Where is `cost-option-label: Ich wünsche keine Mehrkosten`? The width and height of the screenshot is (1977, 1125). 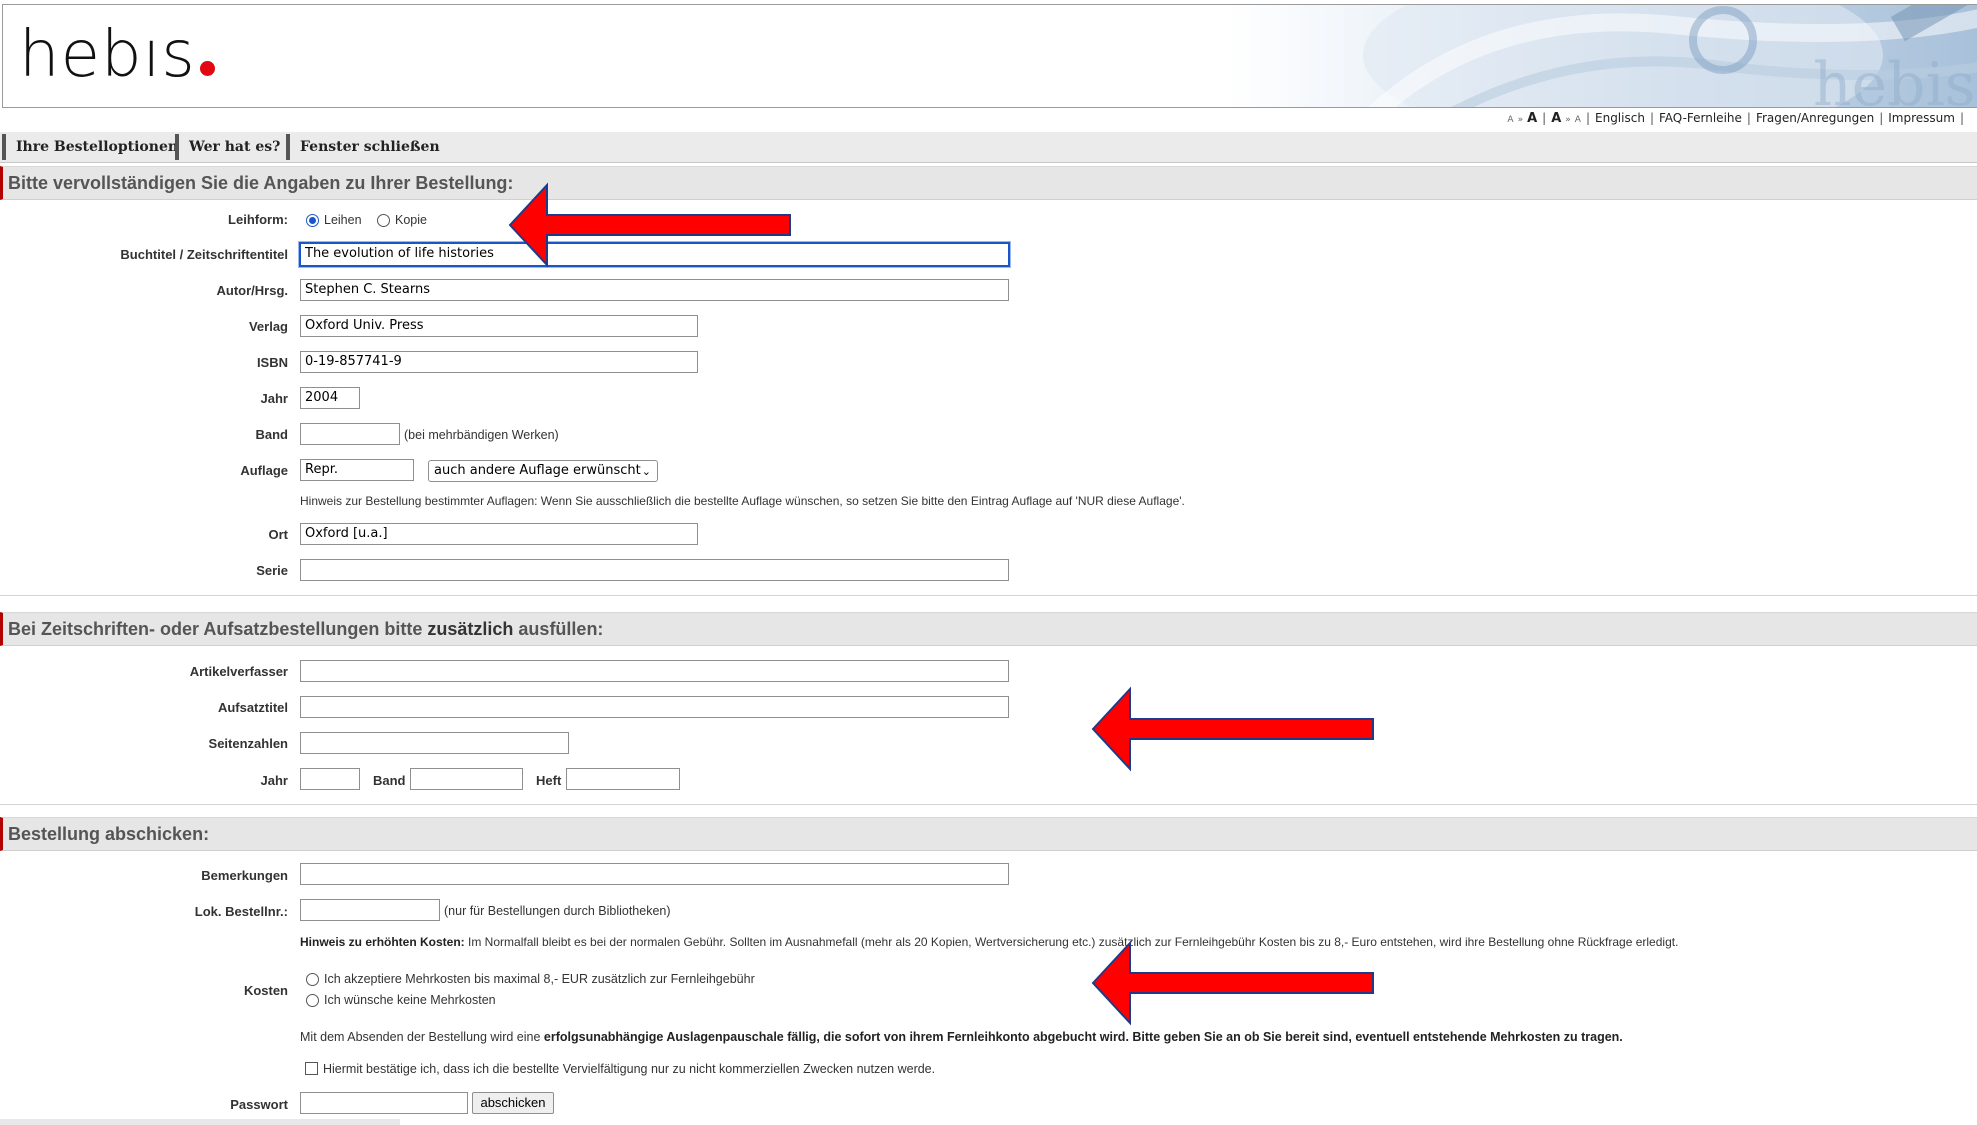 cost-option-label: Ich wünsche keine Mehrkosten is located at coordinates (410, 1000).